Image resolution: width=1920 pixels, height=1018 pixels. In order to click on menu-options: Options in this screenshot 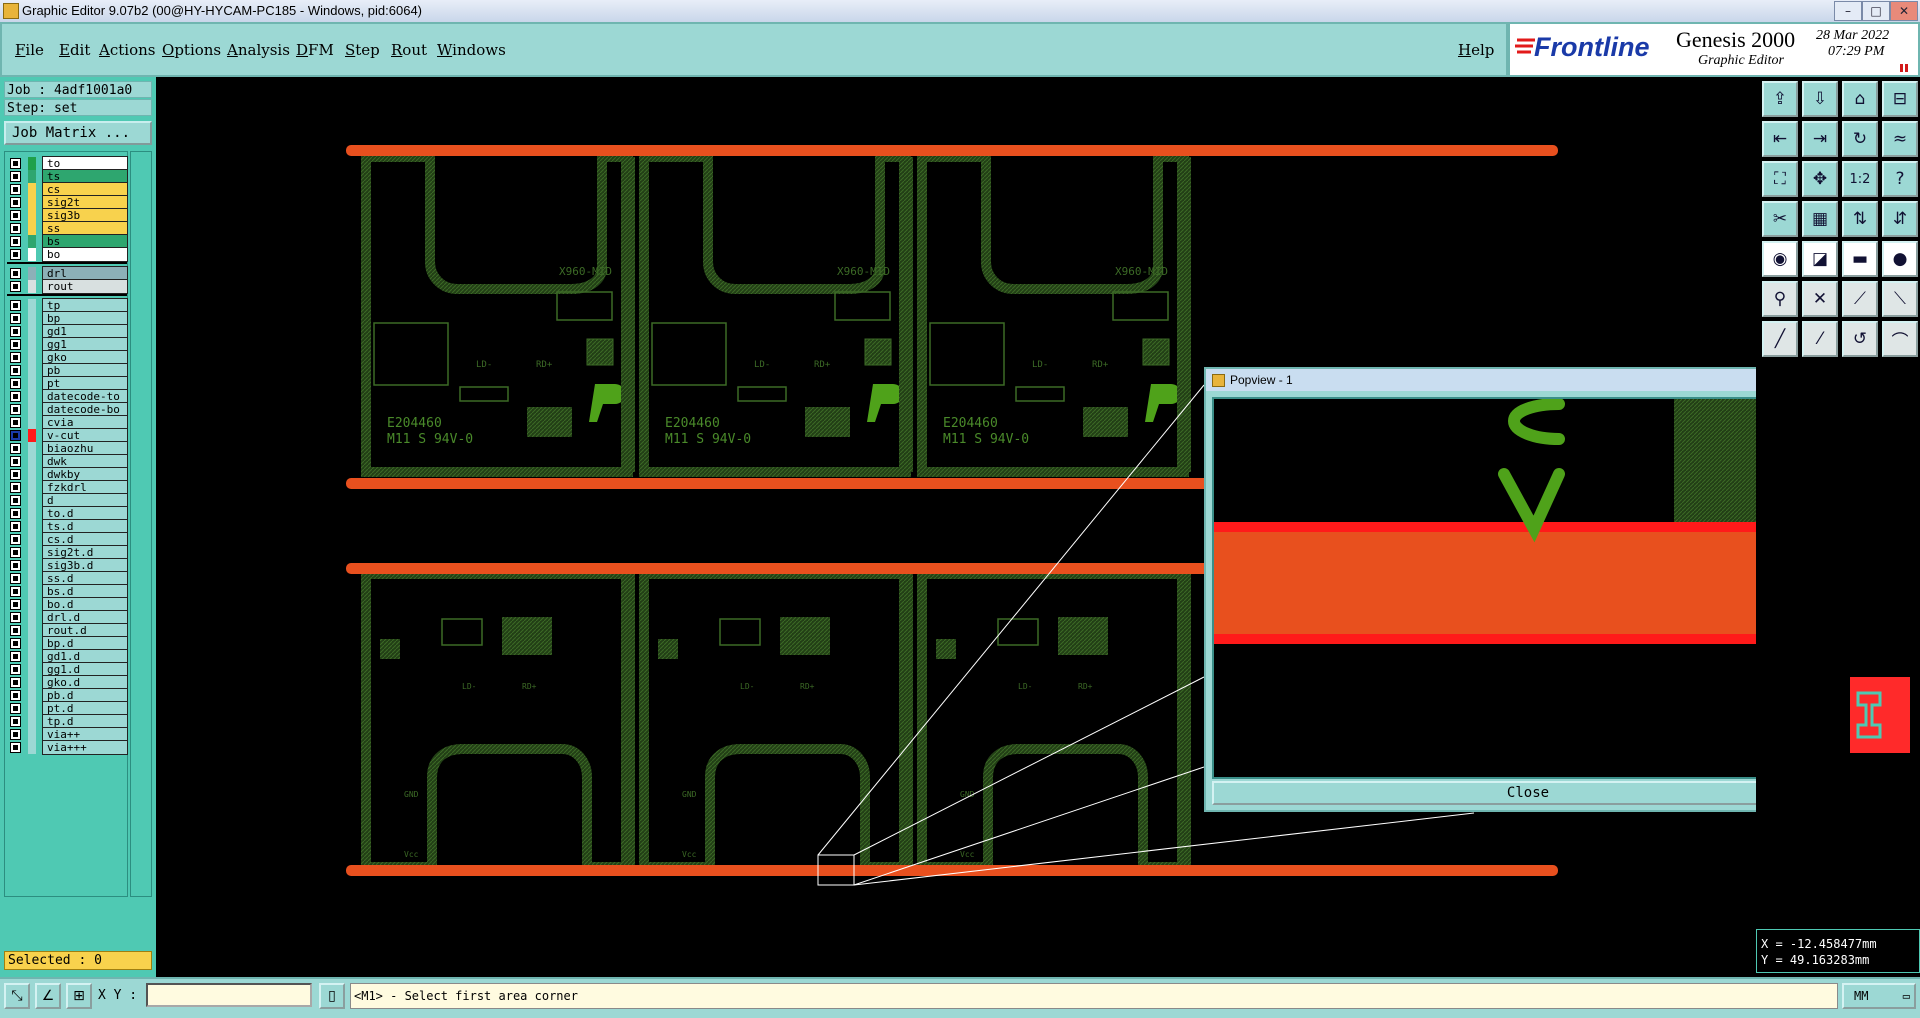, I will do `click(191, 50)`.